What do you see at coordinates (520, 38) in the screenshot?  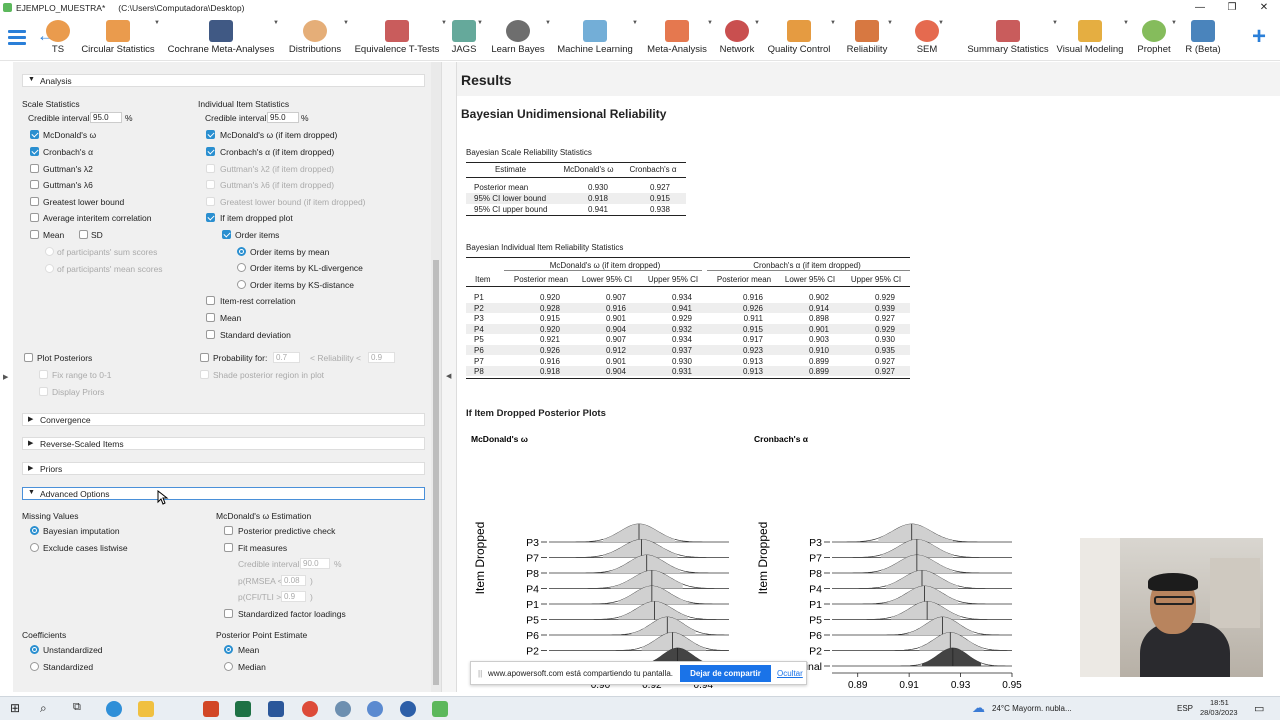 I see `ribbon-item-6: Learn Bayes ▼` at bounding box center [520, 38].